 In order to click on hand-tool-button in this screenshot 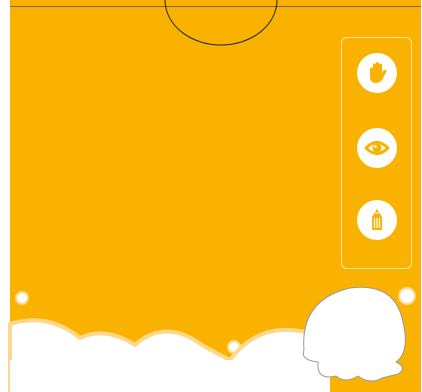, I will do `click(377, 73)`.